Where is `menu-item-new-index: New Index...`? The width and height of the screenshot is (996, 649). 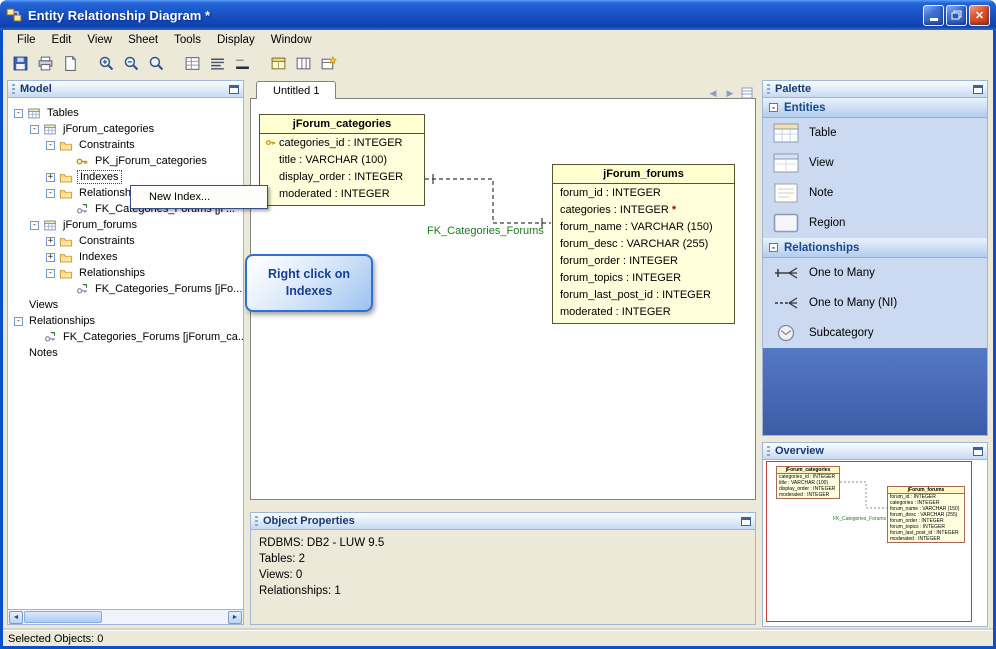
menu-item-new-index: New Index... is located at coordinates (199, 197).